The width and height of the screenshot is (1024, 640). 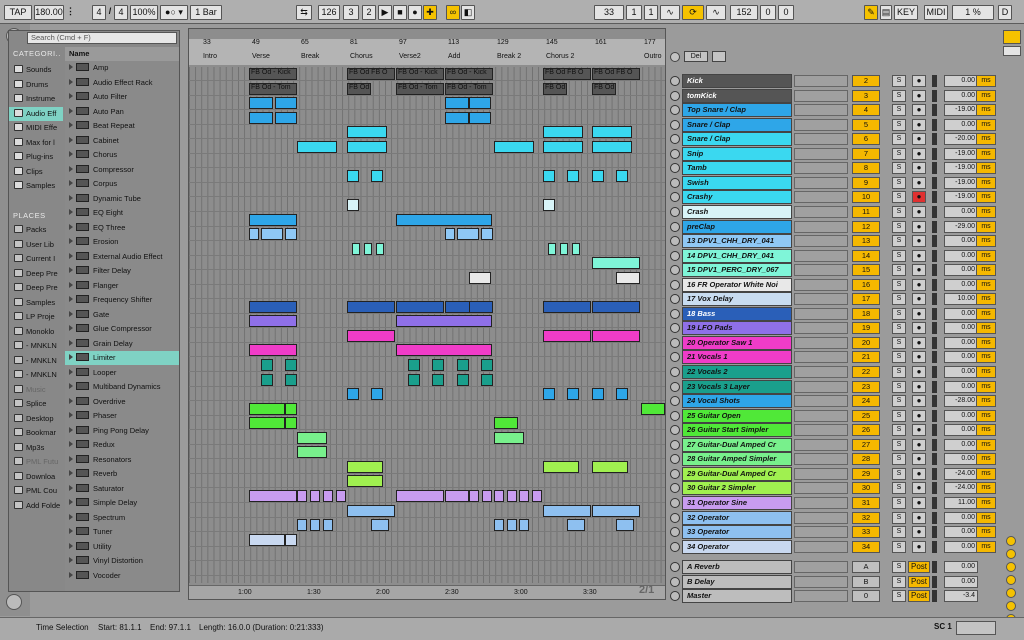 What do you see at coordinates (866, 581) in the screenshot?
I see `track-activator: B` at bounding box center [866, 581].